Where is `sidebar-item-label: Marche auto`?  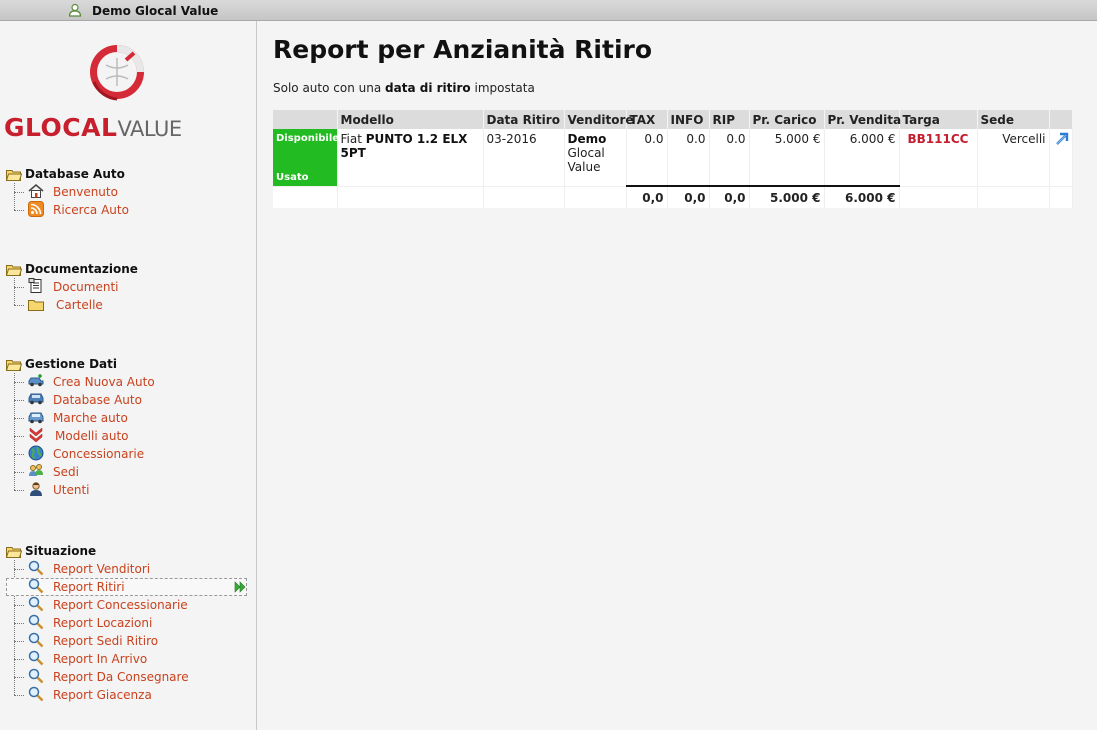 sidebar-item-label: Marche auto is located at coordinates (90, 418).